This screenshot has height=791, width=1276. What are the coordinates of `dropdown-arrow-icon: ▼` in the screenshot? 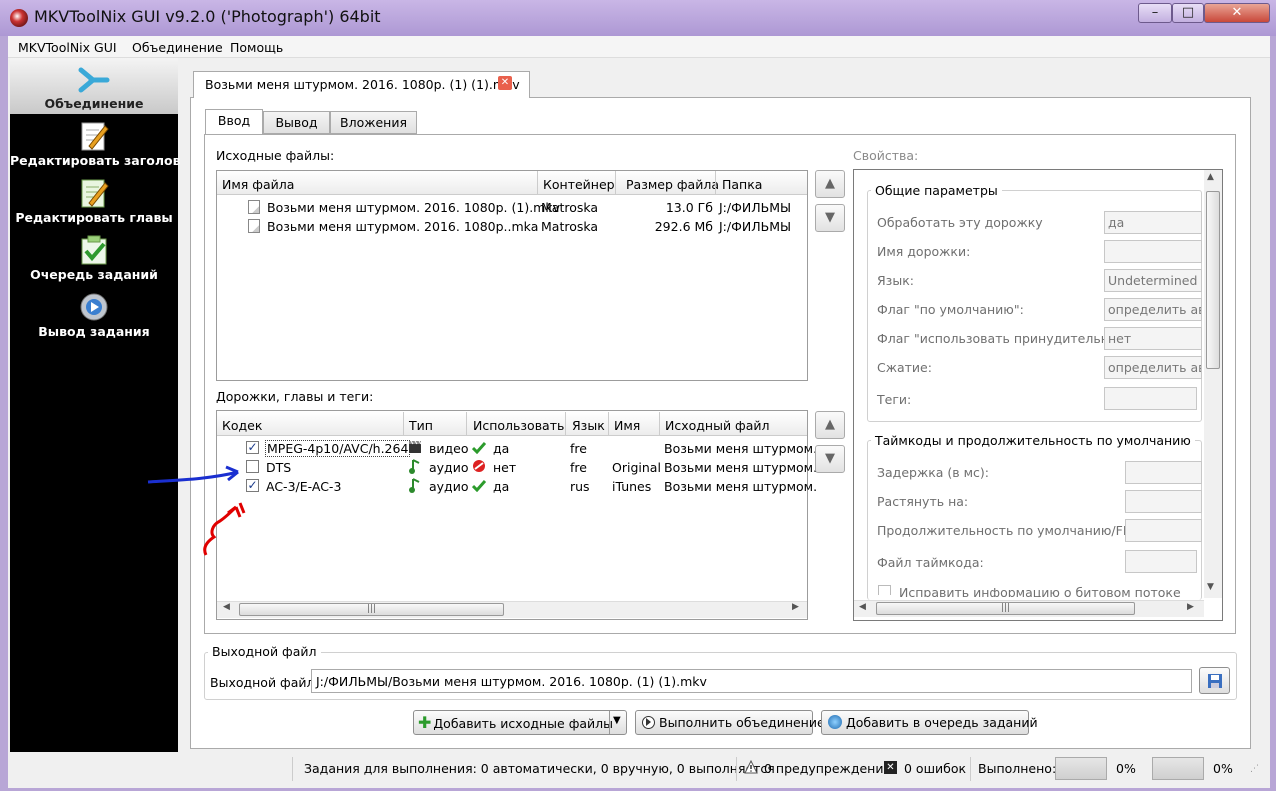 It's located at (617, 720).